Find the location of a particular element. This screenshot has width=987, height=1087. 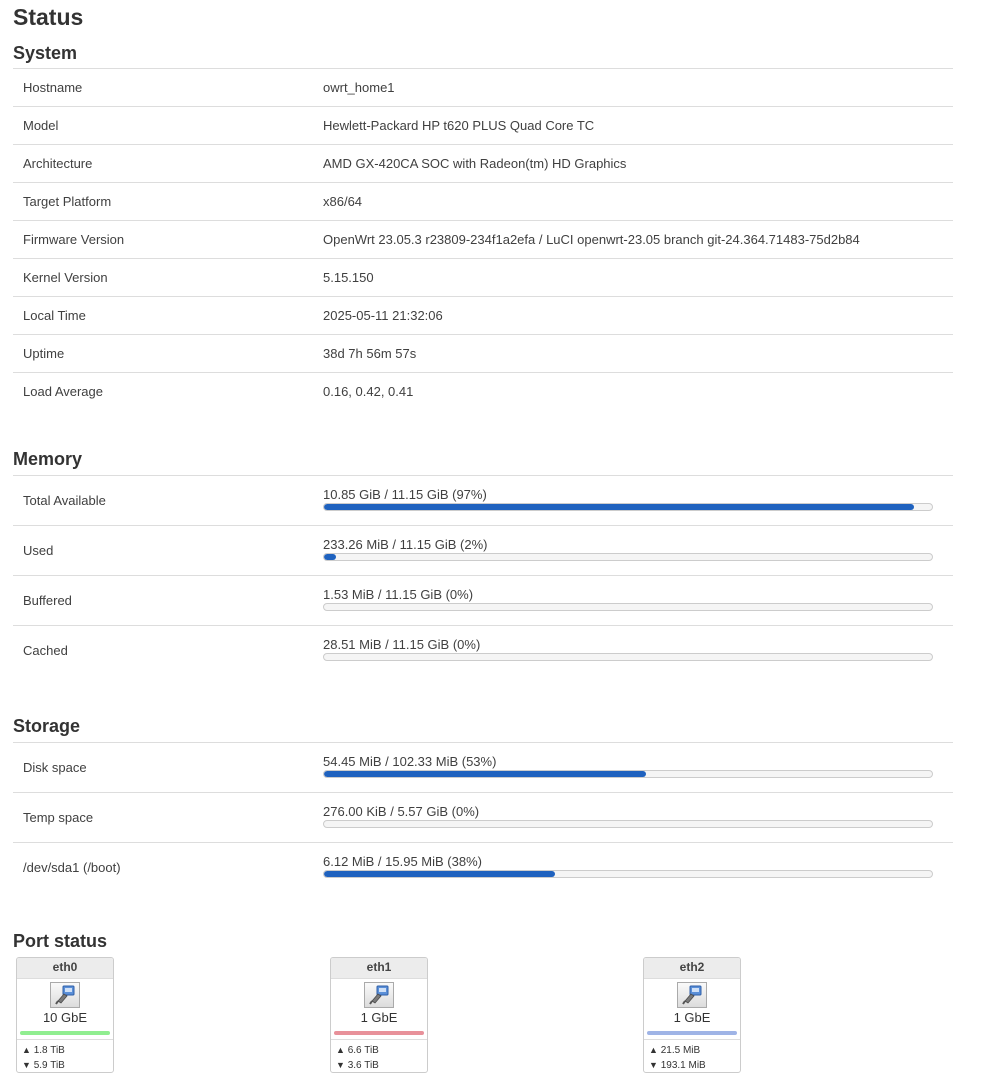

port-status-section-title: Port status is located at coordinates (60, 941).